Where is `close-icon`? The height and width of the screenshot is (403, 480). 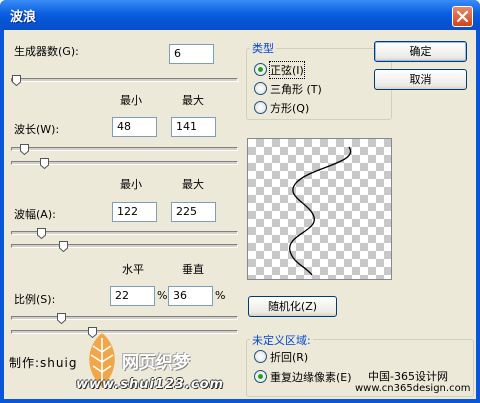
close-icon is located at coordinates (462, 16).